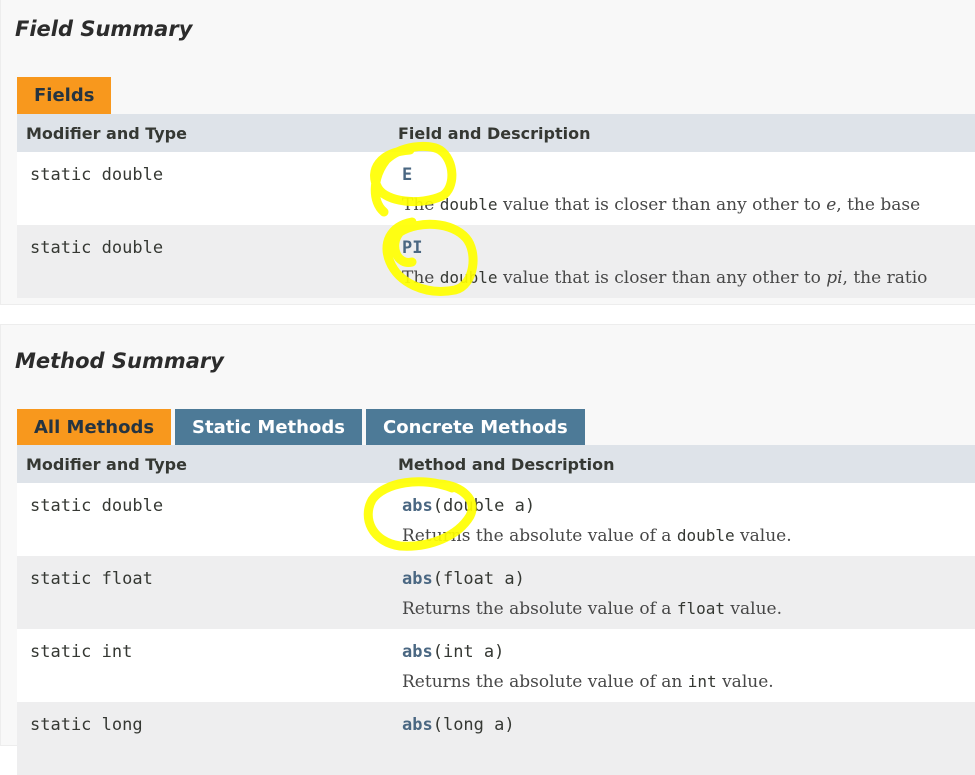 The width and height of the screenshot is (975, 775). What do you see at coordinates (94, 427) in the screenshot?
I see `tab-all-methods: All Methods` at bounding box center [94, 427].